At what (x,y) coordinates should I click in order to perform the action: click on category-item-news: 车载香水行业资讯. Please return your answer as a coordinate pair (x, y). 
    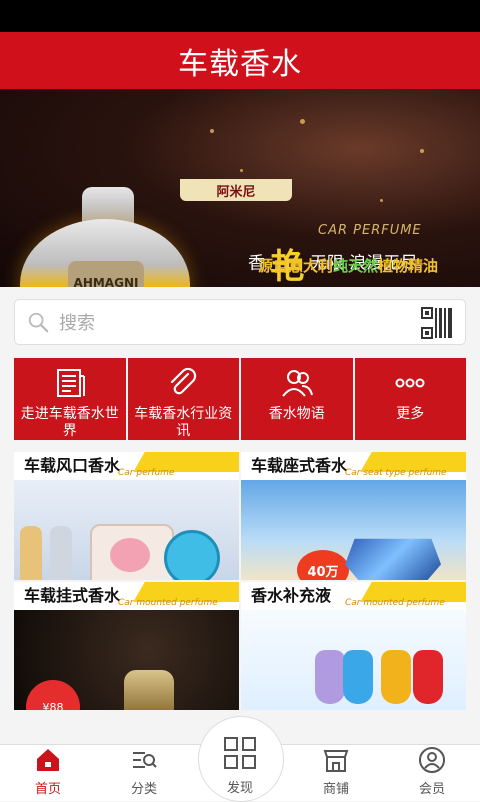
    Looking at the image, I should click on (183, 399).